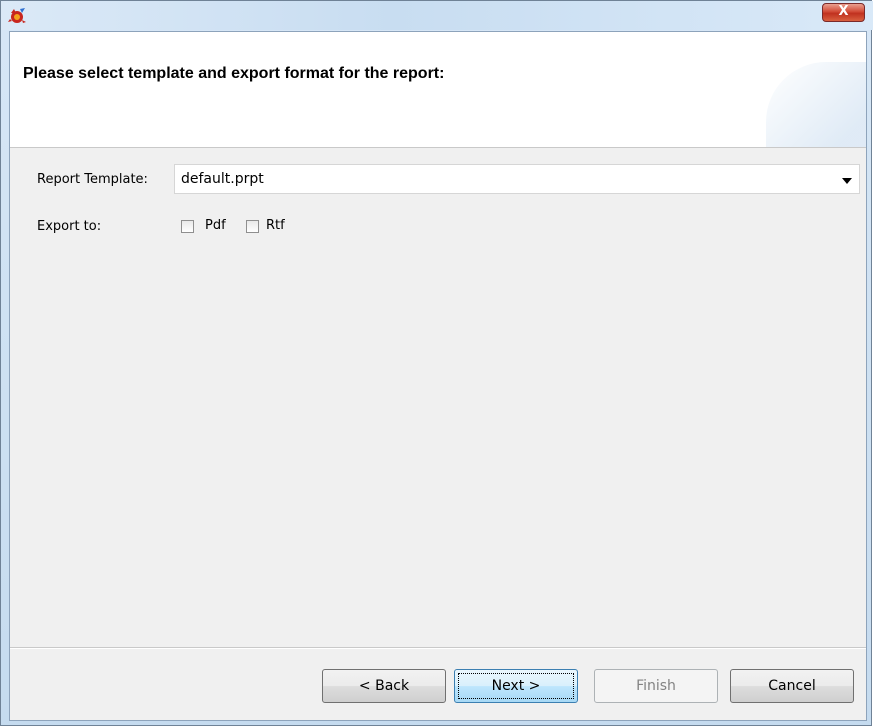 The width and height of the screenshot is (874, 728). I want to click on back-button-label: < Back, so click(384, 686).